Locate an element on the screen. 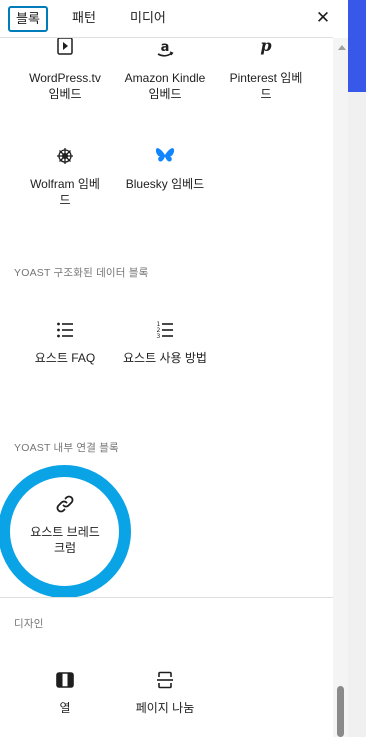  category-title-design: 디자인 is located at coordinates (29, 624).